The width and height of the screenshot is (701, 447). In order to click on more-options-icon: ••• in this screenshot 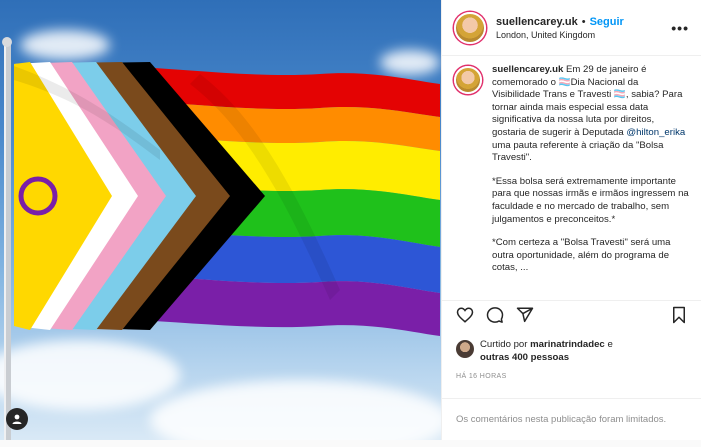, I will do `click(680, 28)`.